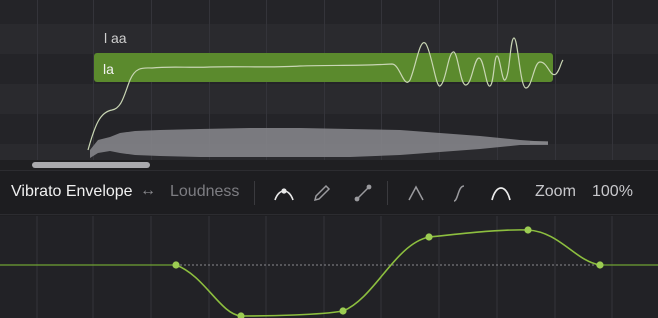 Image resolution: width=658 pixels, height=318 pixels. I want to click on note-lyric-previous: l aa, so click(115, 38).